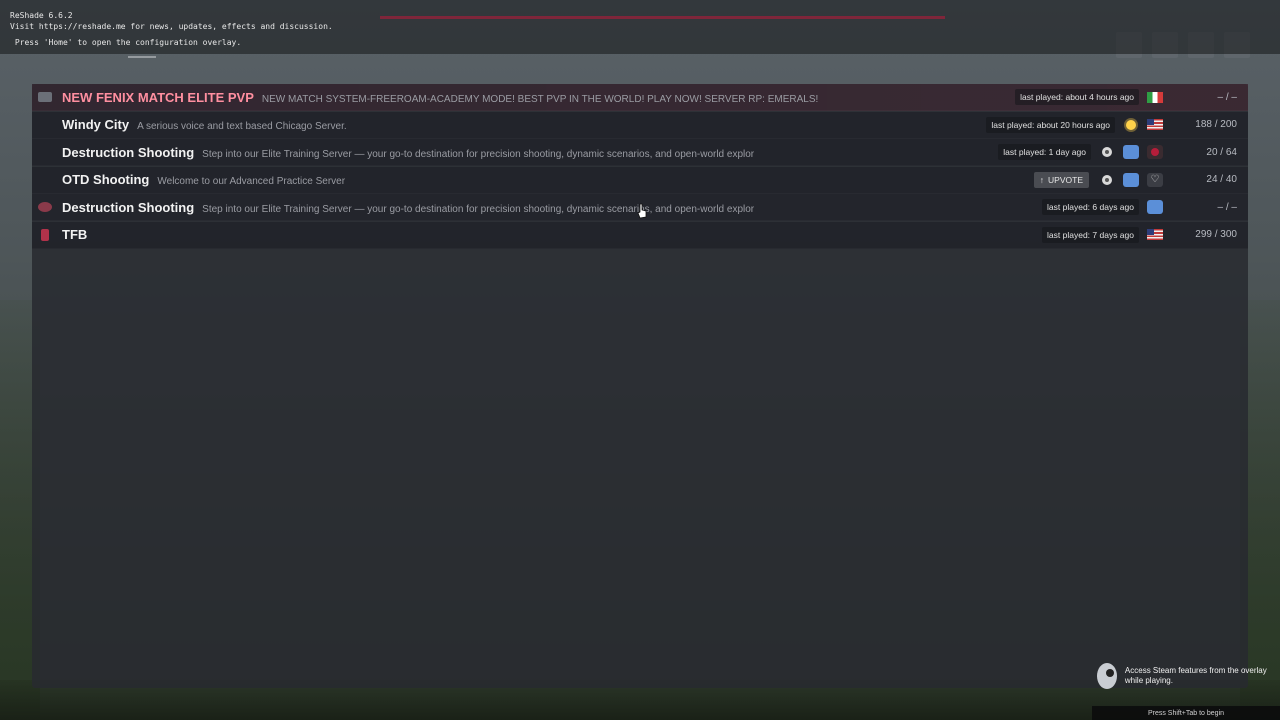 Image resolution: width=1280 pixels, height=720 pixels. What do you see at coordinates (1221, 180) in the screenshot?
I see `player-count: 24 / 40` at bounding box center [1221, 180].